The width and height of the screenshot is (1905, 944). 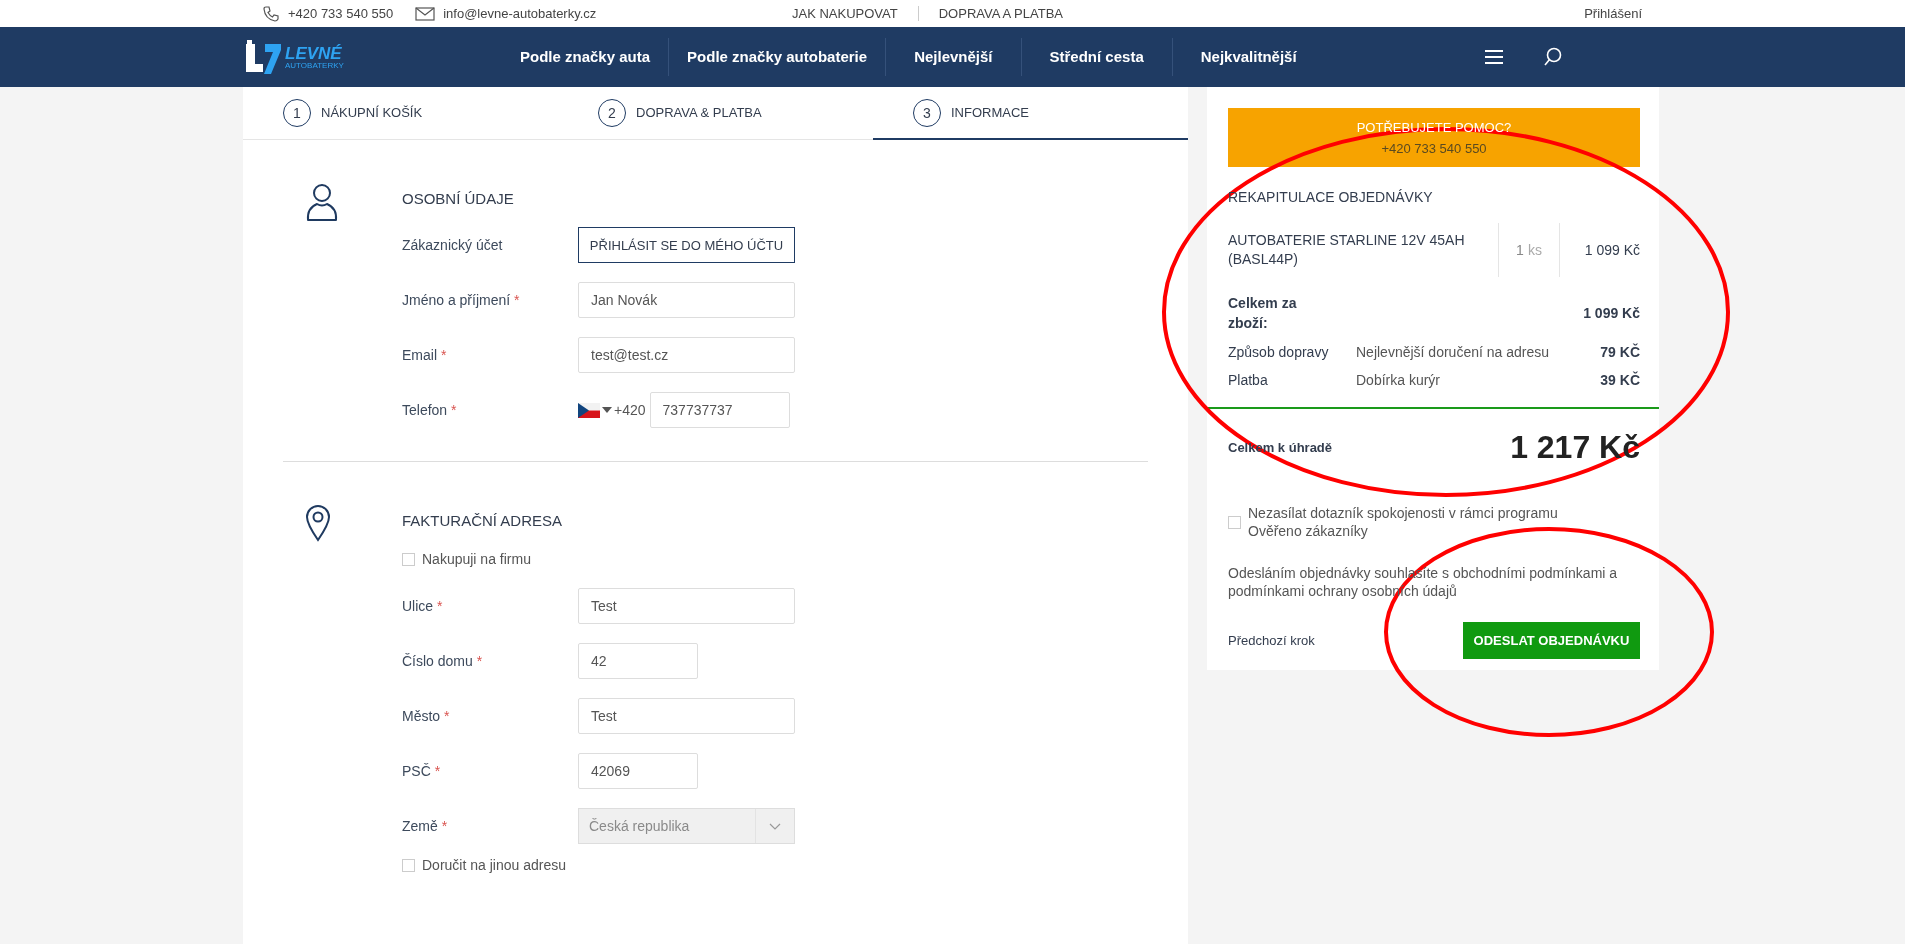 What do you see at coordinates (314, 53) in the screenshot?
I see `logo-text: LEVNÉ` at bounding box center [314, 53].